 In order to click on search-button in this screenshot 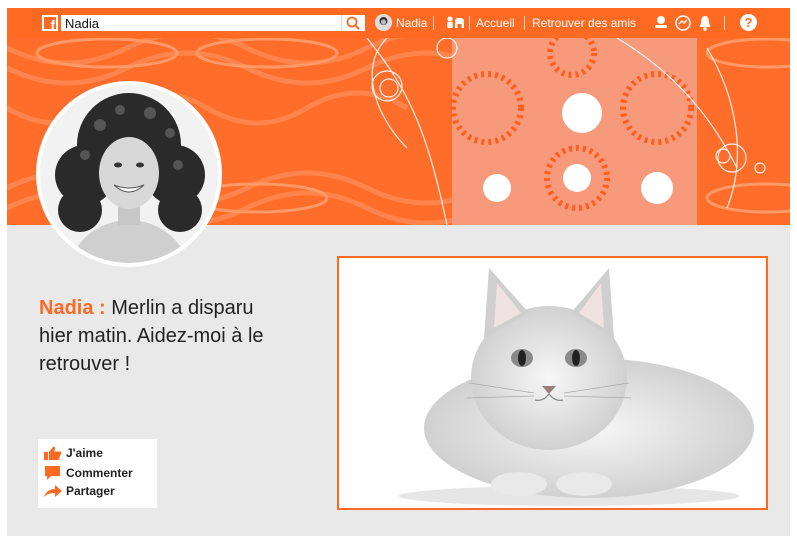, I will do `click(353, 23)`.